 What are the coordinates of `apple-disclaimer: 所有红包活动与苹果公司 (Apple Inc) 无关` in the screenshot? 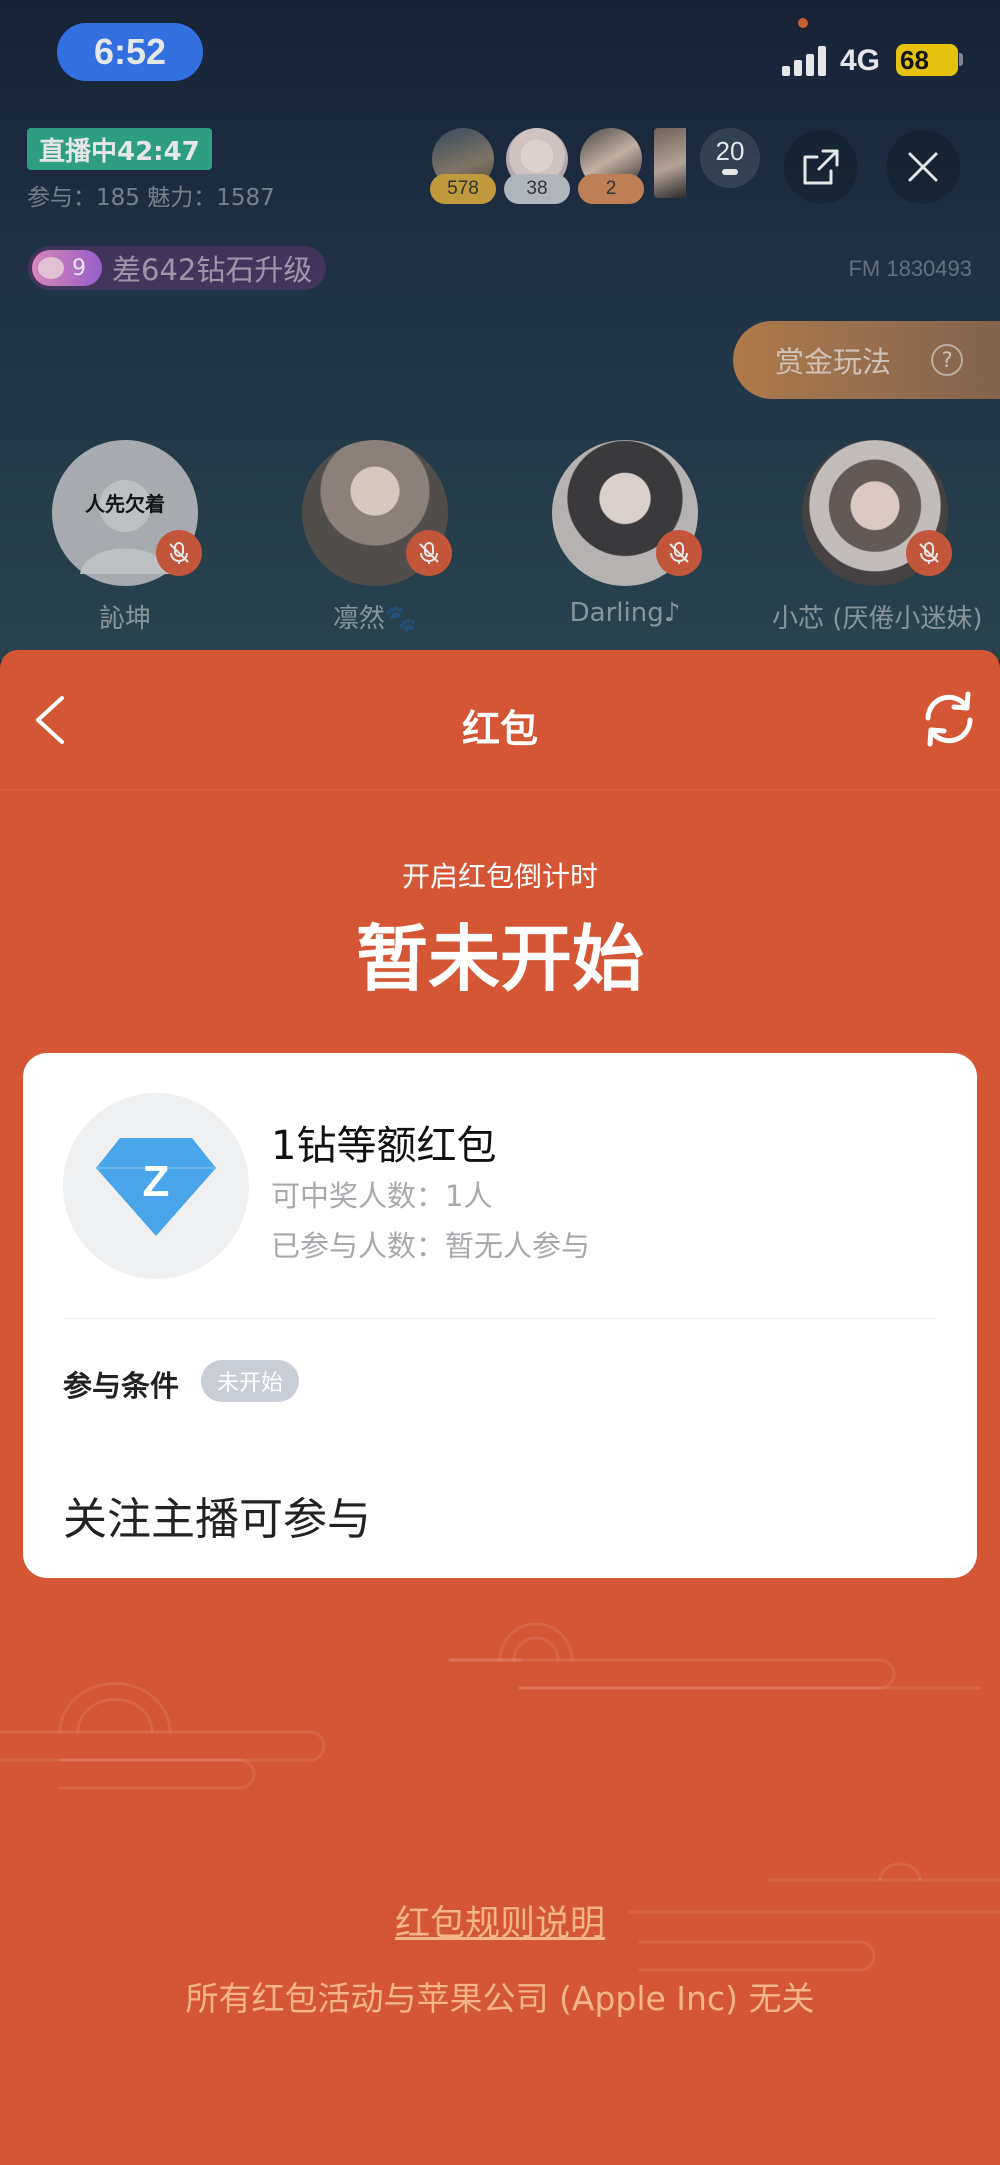 It's located at (500, 1998).